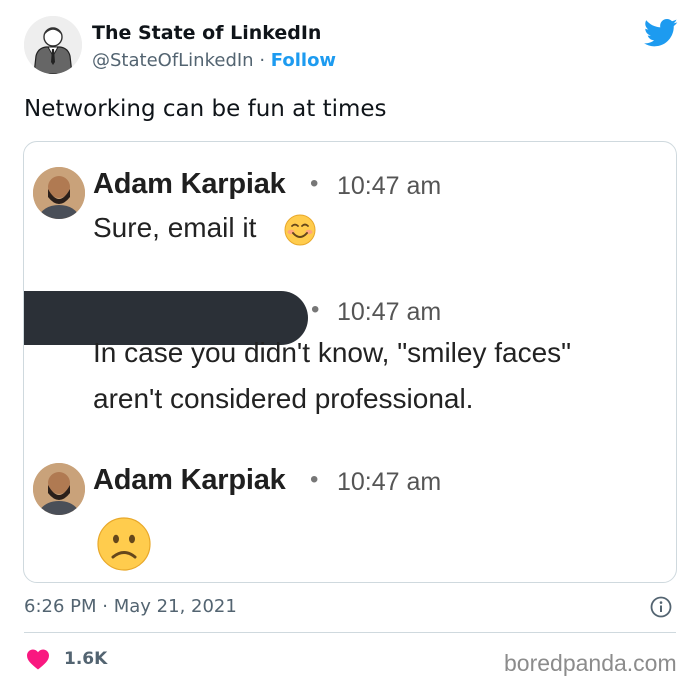  What do you see at coordinates (332, 352) in the screenshot?
I see `message-text-line: In case you didn't know, "smiley faces"` at bounding box center [332, 352].